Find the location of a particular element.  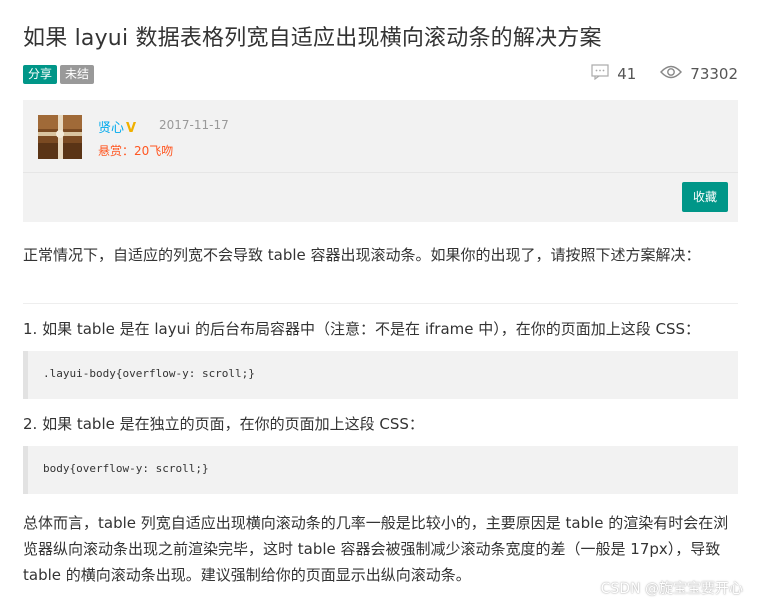

tag-unresolved: 未结 is located at coordinates (77, 74).